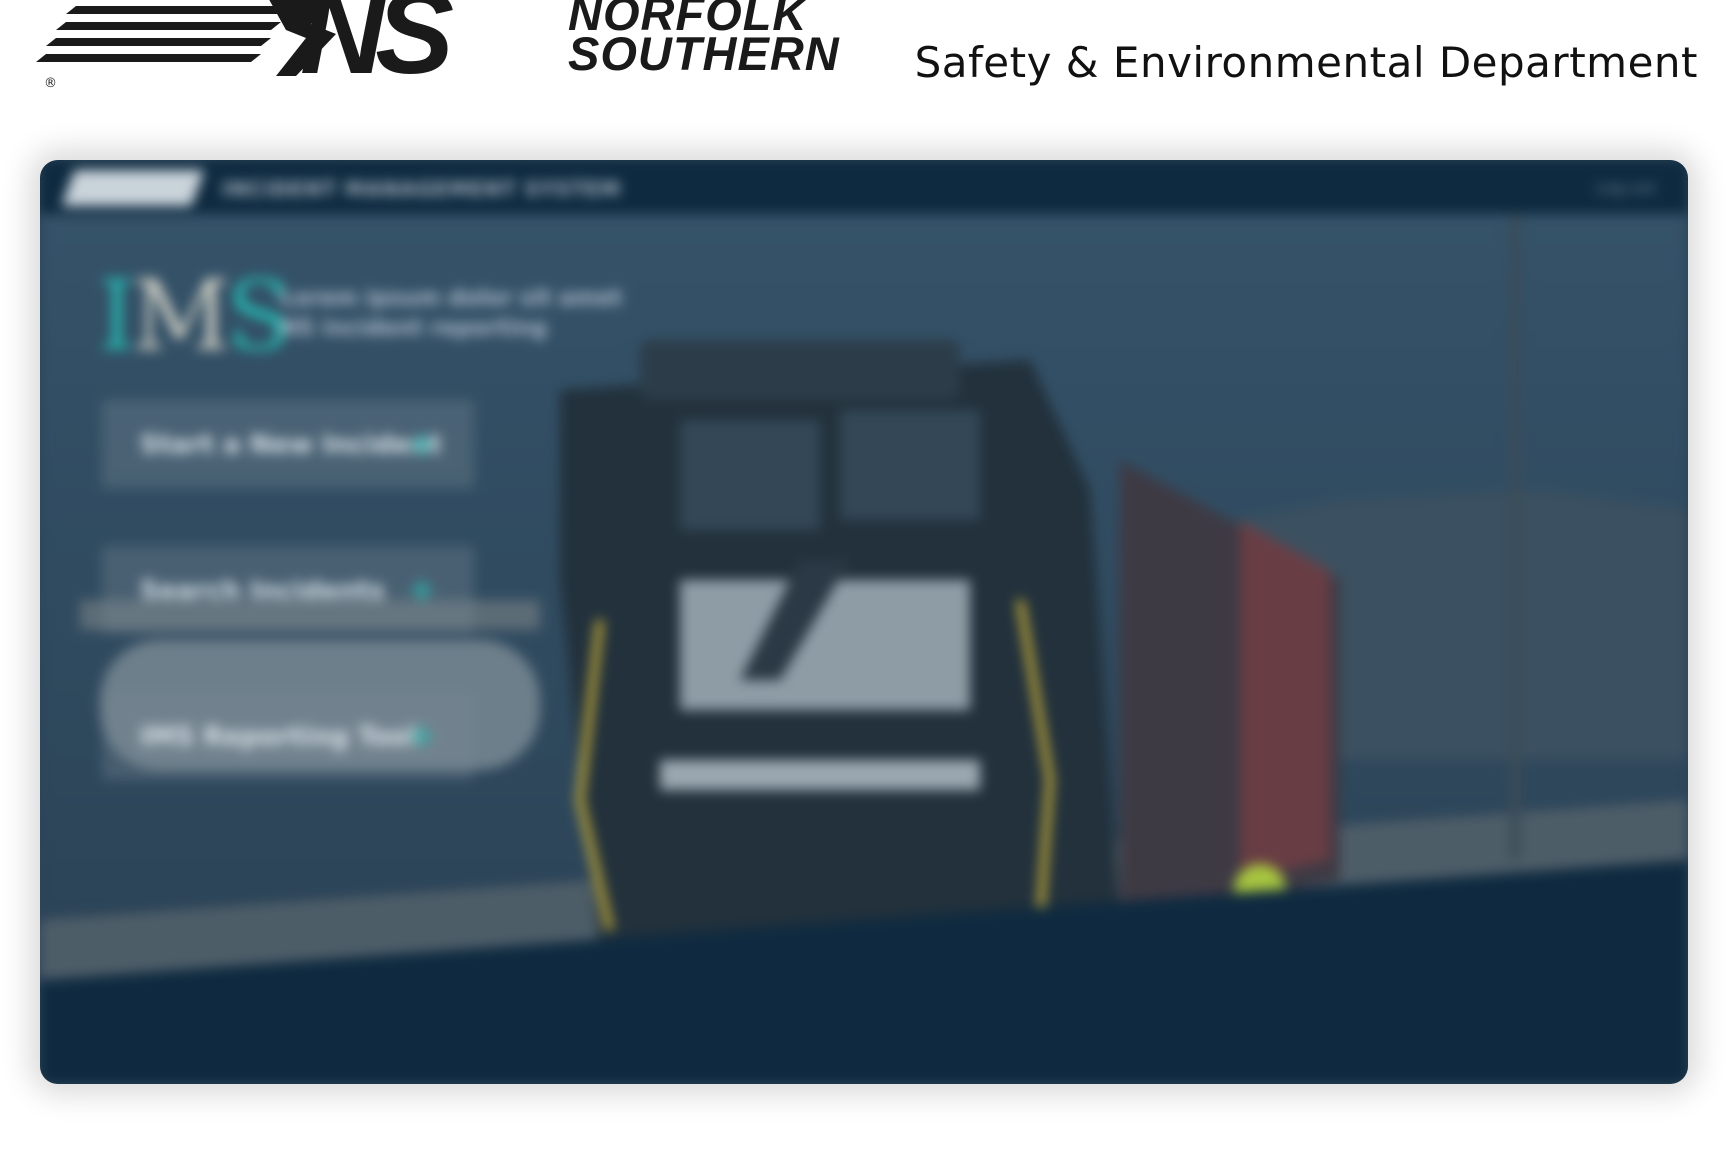  What do you see at coordinates (259, 316) in the screenshot?
I see `ims-logo-s: S` at bounding box center [259, 316].